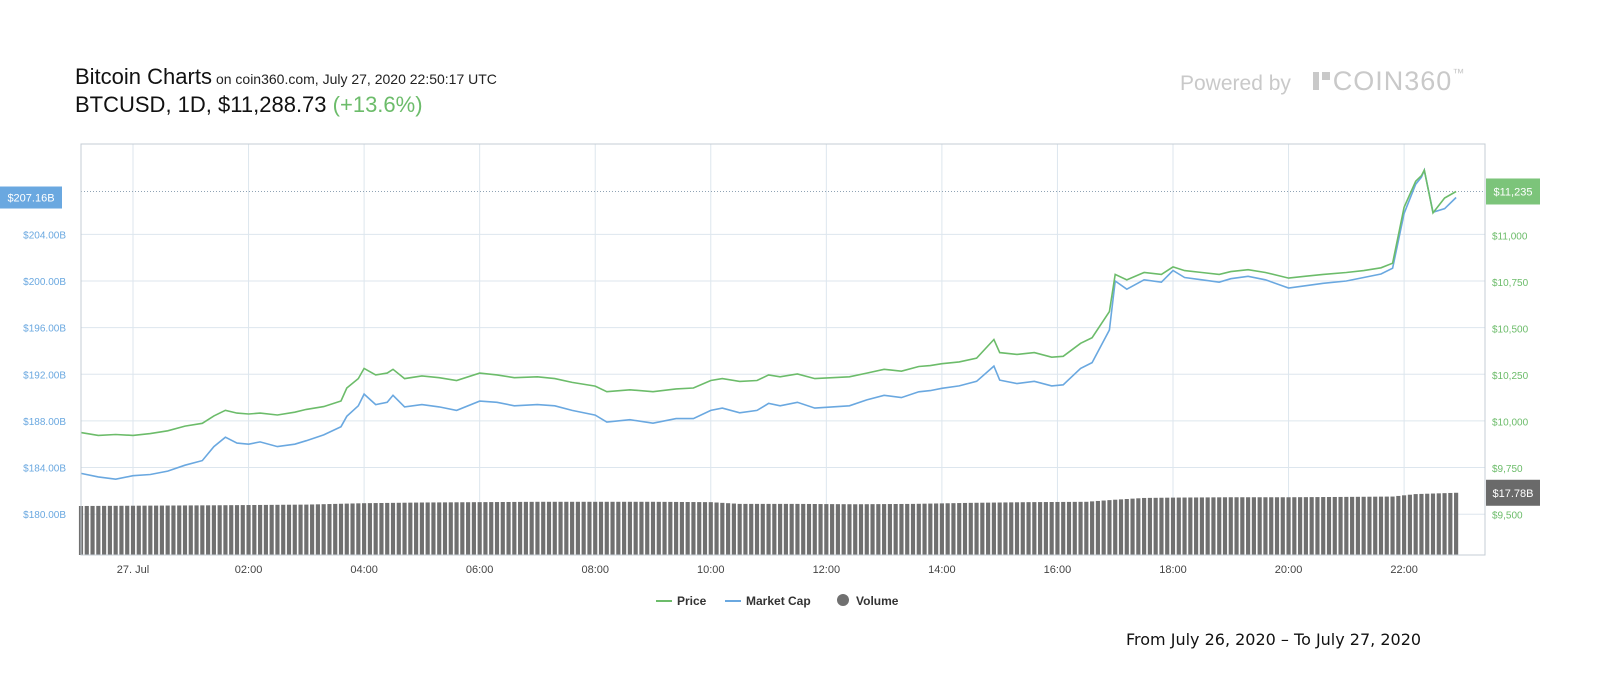 Image resolution: width=1600 pixels, height=700 pixels. I want to click on x-axis-tick: 04:00, so click(364, 570).